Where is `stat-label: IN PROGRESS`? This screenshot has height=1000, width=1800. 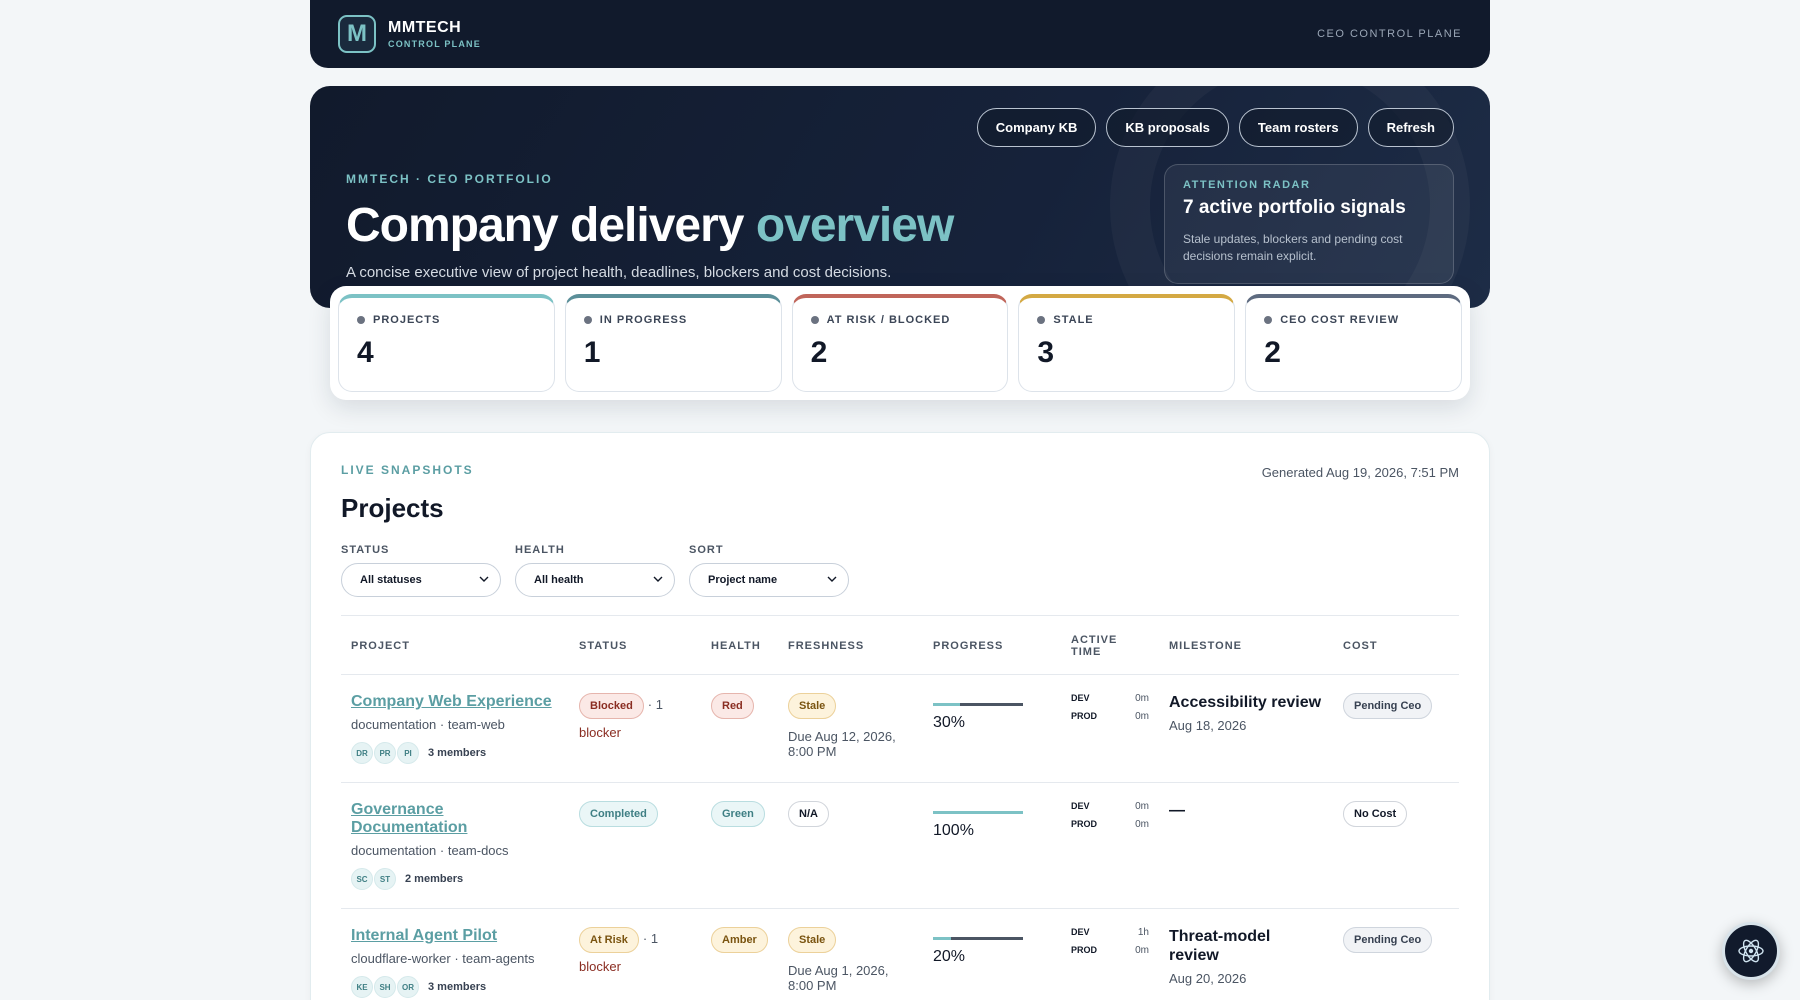
stat-label: IN PROGRESS is located at coordinates (643, 320).